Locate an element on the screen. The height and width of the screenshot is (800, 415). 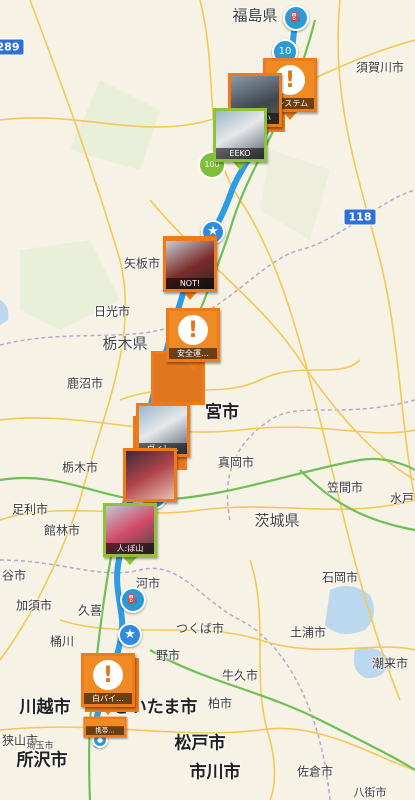
pin-caption: EEKO is located at coordinates (240, 153).